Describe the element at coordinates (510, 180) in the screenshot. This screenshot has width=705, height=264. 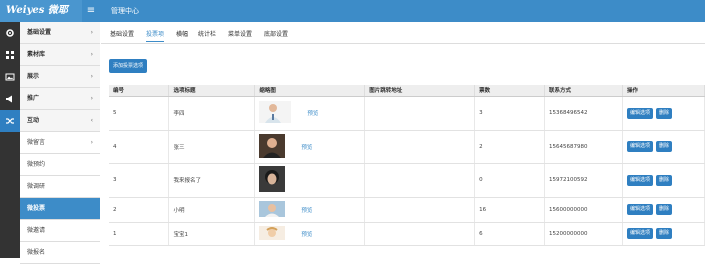
I see `cell-votes: 0` at that location.